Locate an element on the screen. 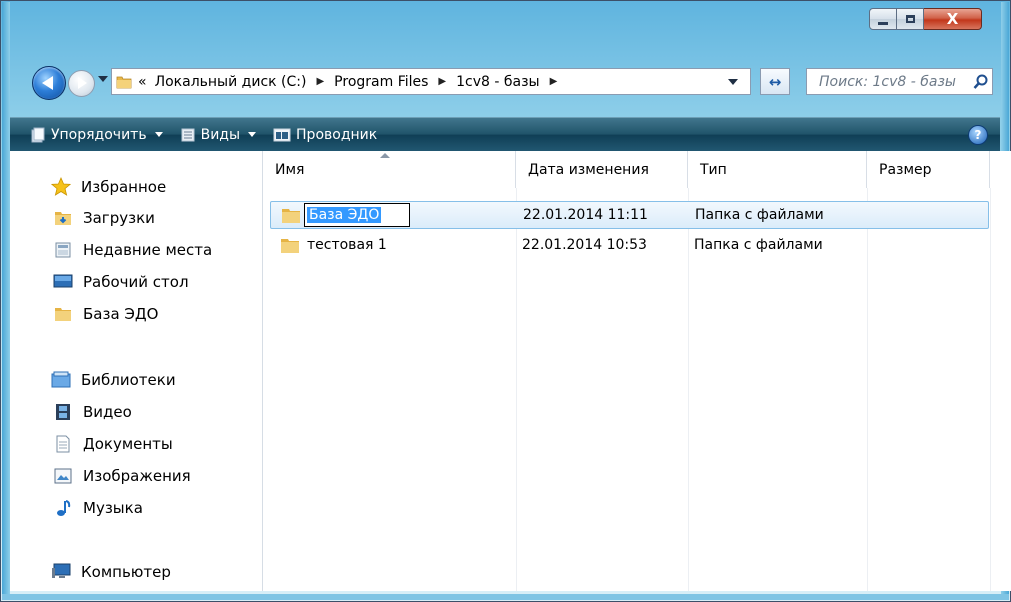 This screenshot has height=602, width=1011. back-button is located at coordinates (49, 83).